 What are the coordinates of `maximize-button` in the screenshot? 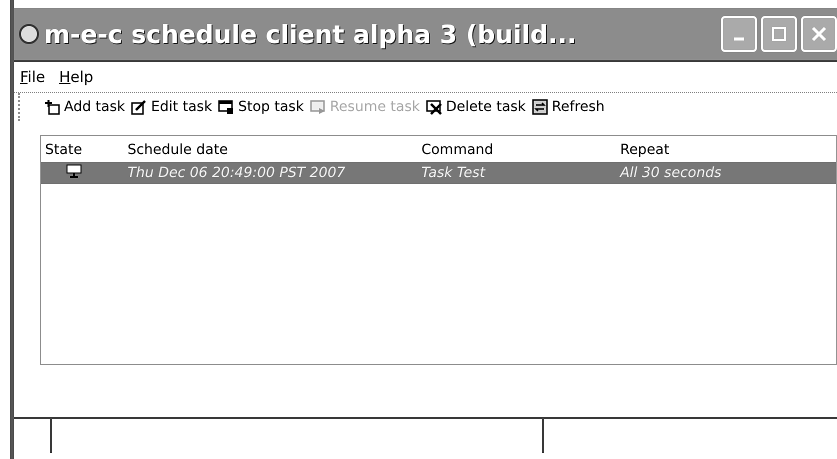 It's located at (779, 34).